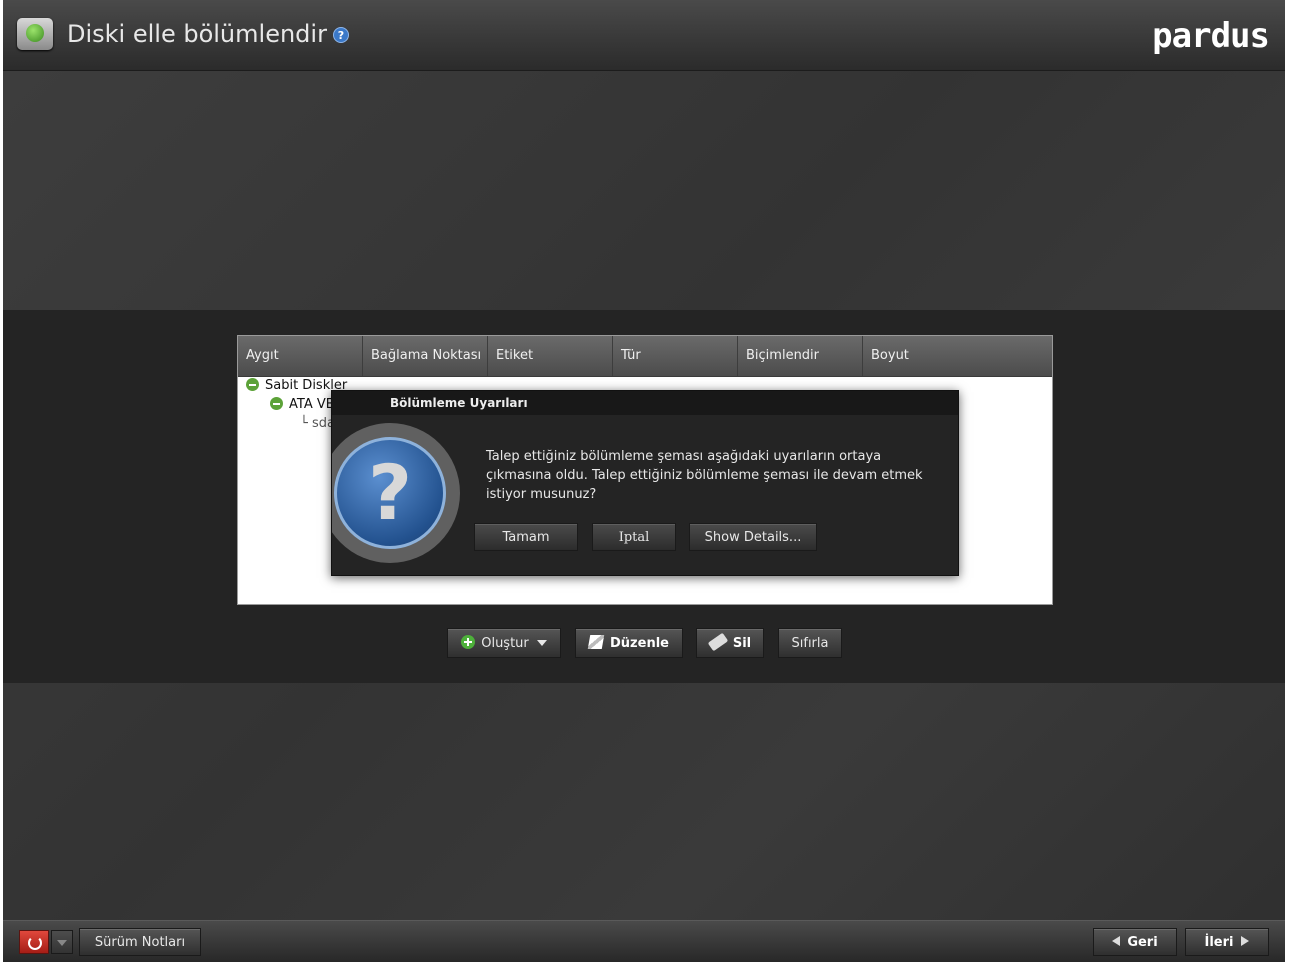 This screenshot has height=962, width=1292. Describe the element at coordinates (425, 356) in the screenshot. I see `column-header-mount-point: Bağlama Noktası` at that location.